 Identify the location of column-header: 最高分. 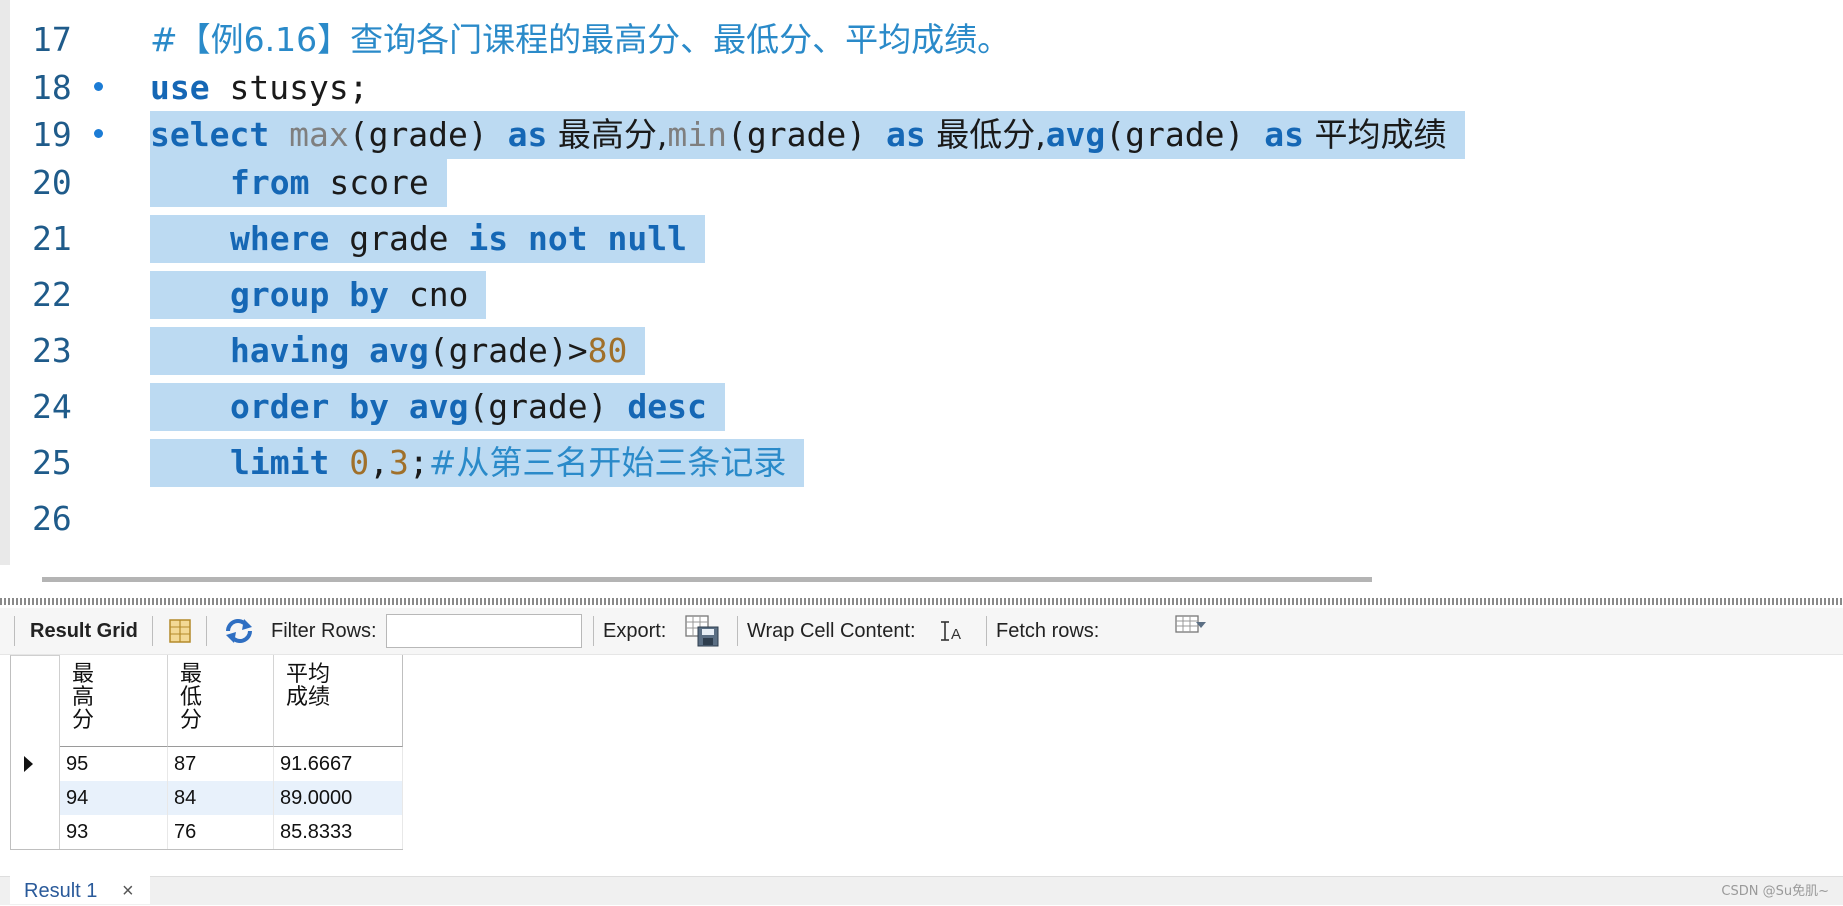
(114, 701).